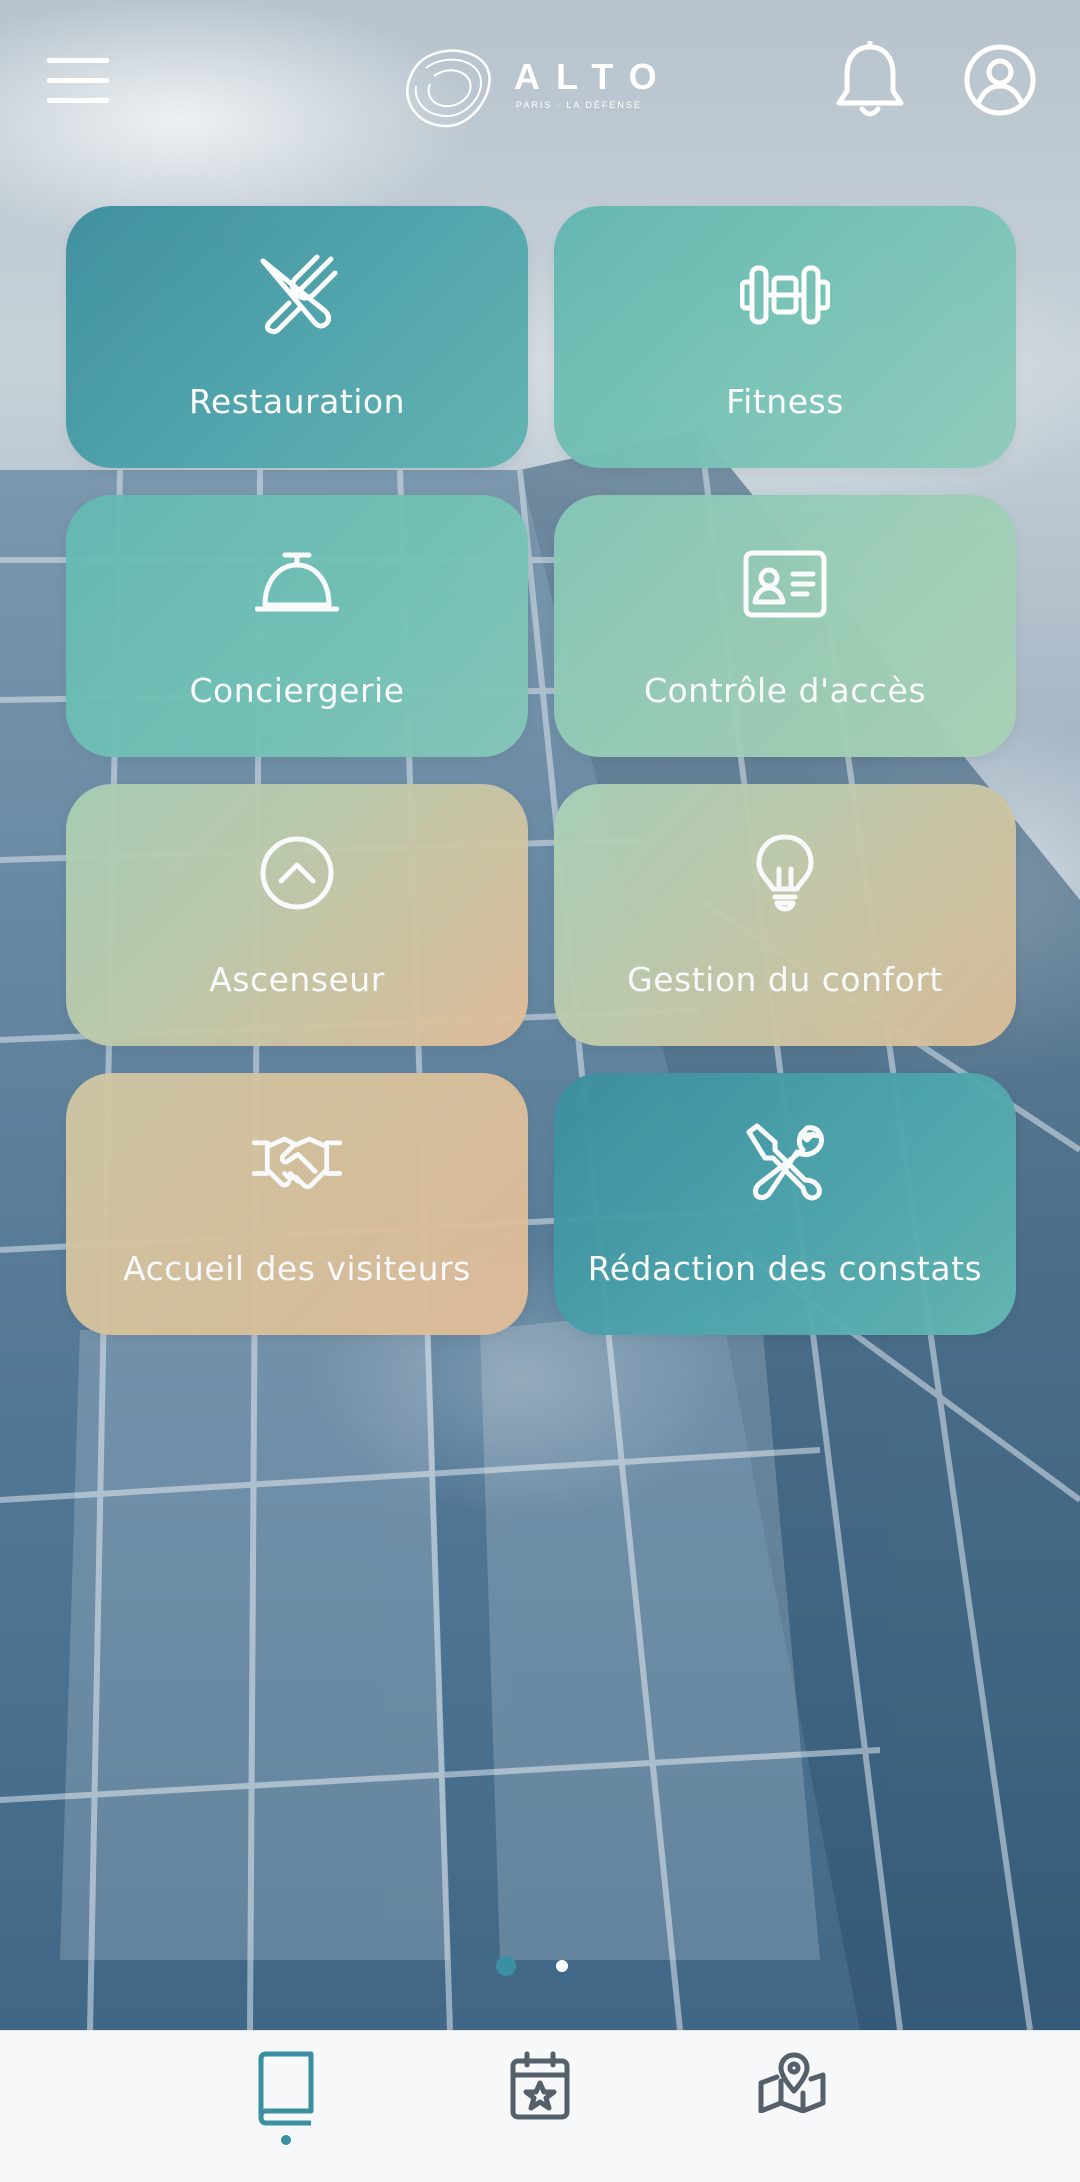 The height and width of the screenshot is (2182, 1080). What do you see at coordinates (286, 2088) in the screenshot?
I see `book-icon` at bounding box center [286, 2088].